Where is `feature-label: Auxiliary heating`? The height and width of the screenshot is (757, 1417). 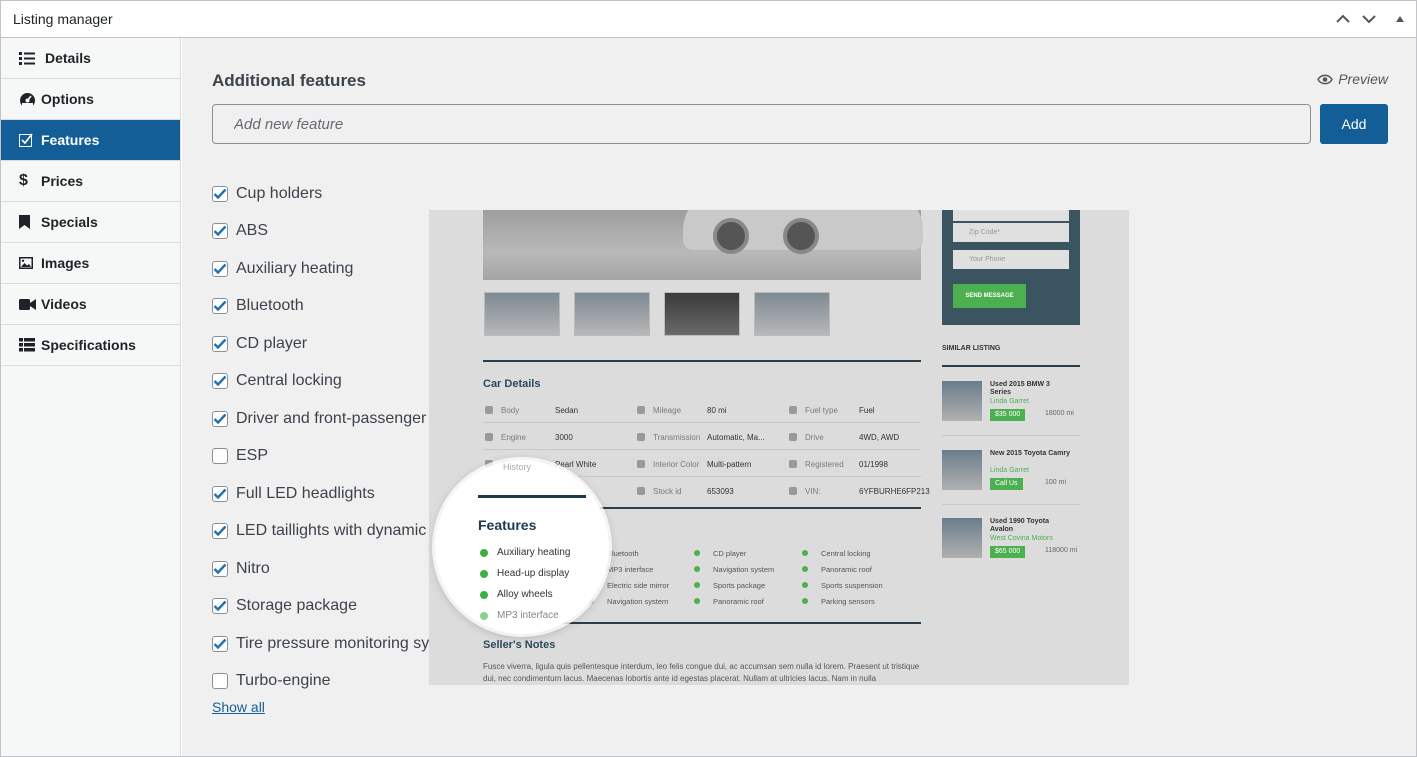 feature-label: Auxiliary heating is located at coordinates (295, 268).